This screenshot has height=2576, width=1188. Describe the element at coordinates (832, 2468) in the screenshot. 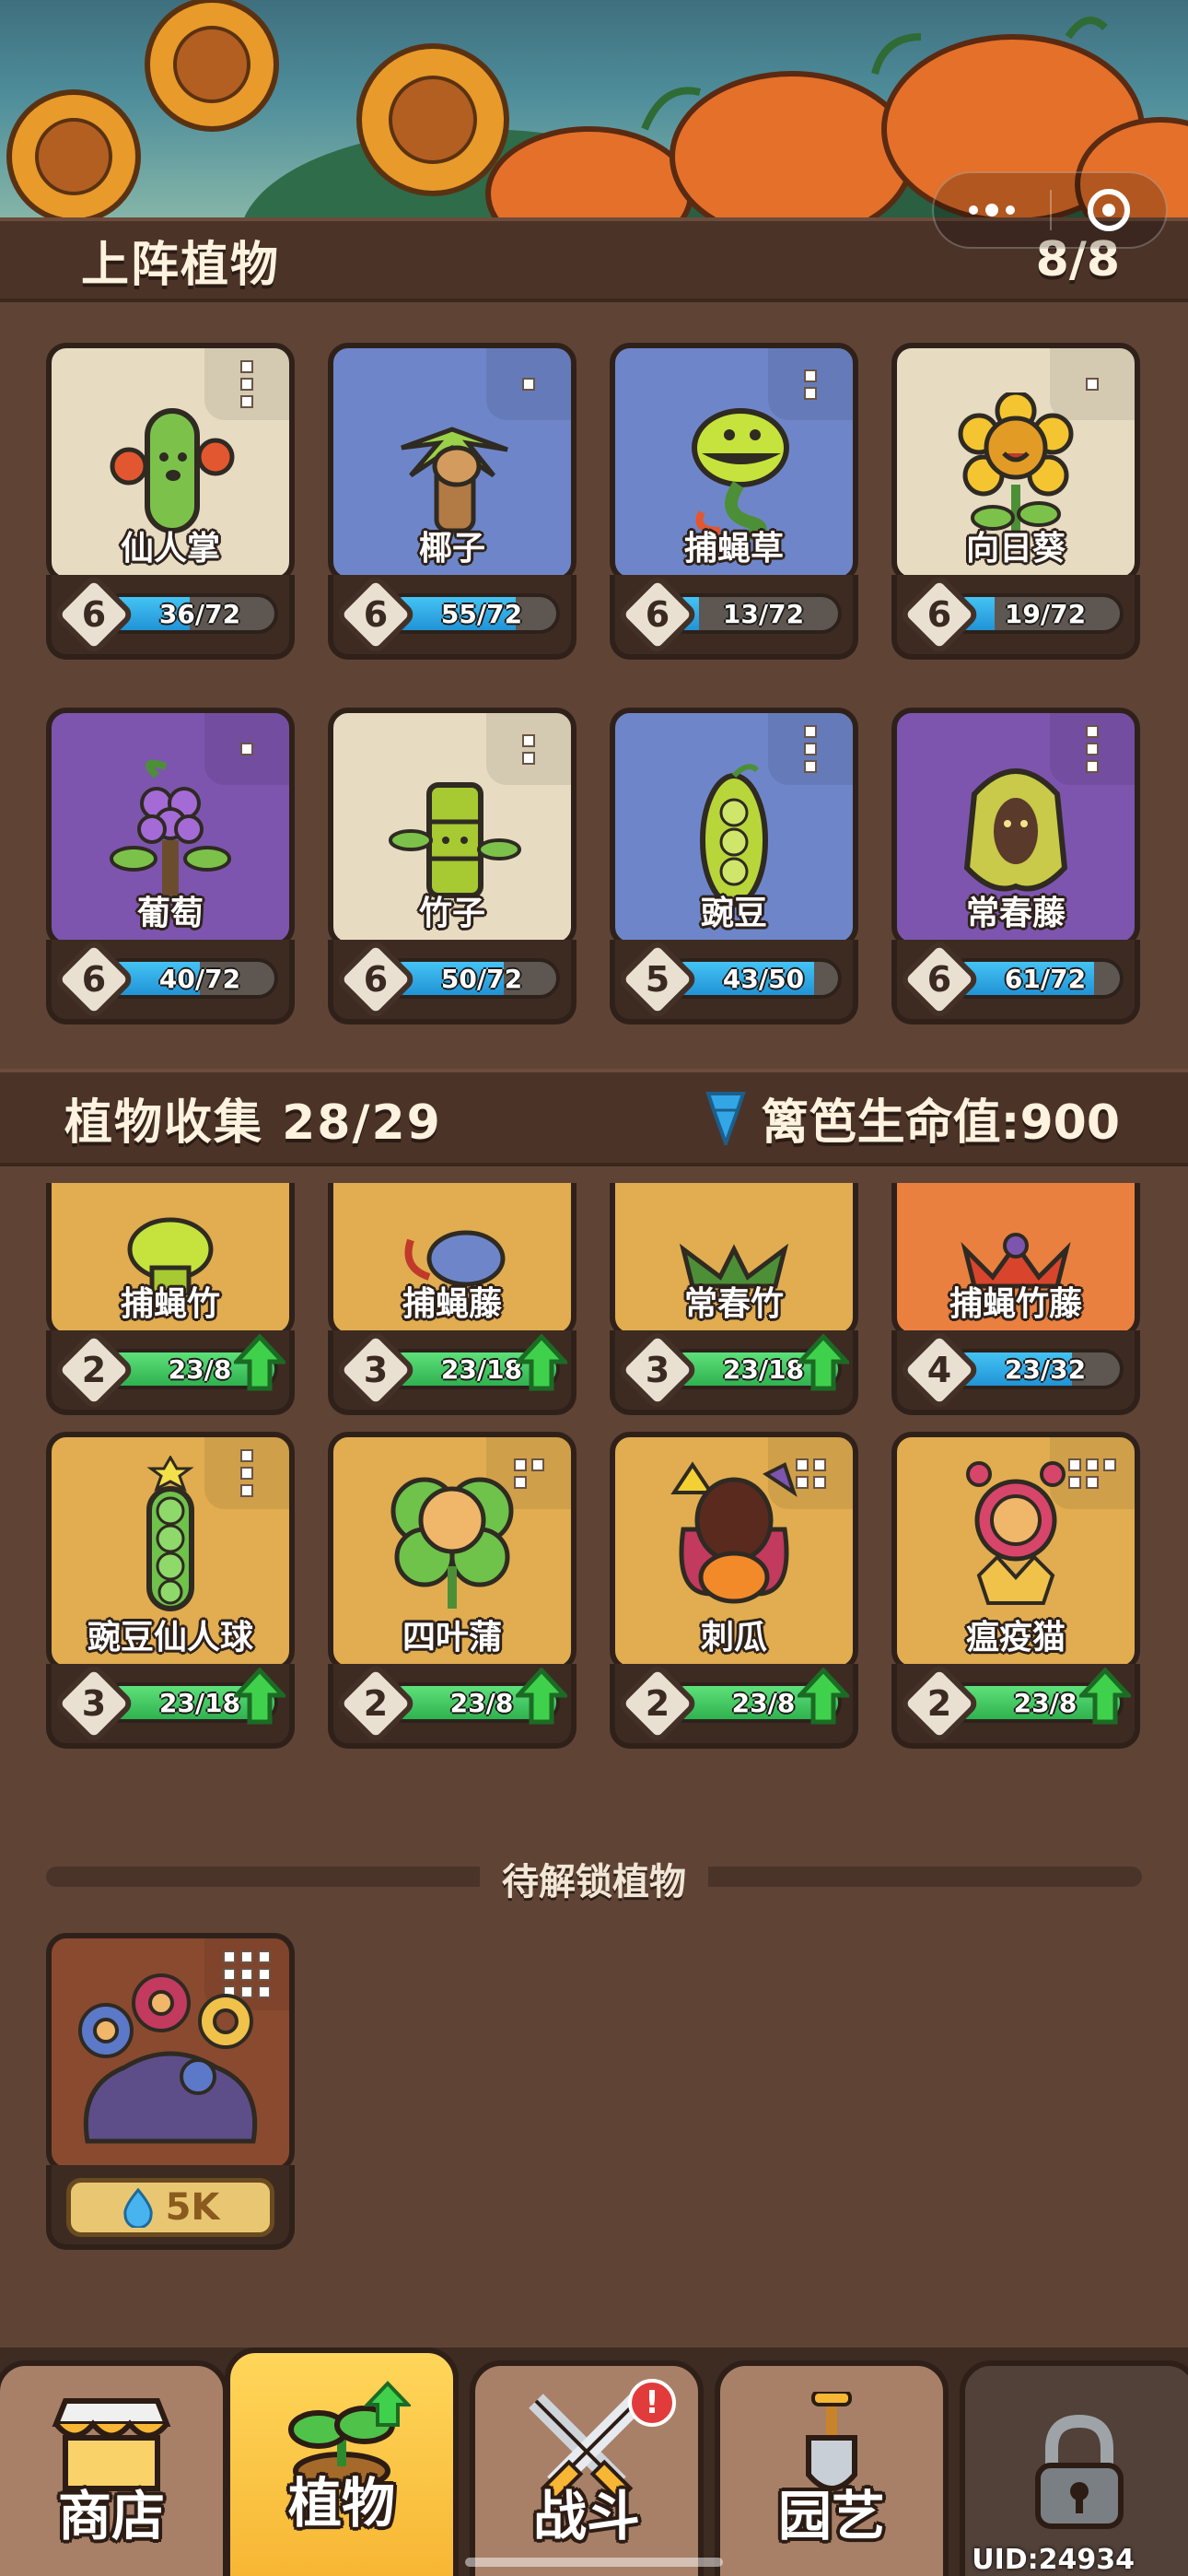

I see `tab-gardening: 园艺` at that location.